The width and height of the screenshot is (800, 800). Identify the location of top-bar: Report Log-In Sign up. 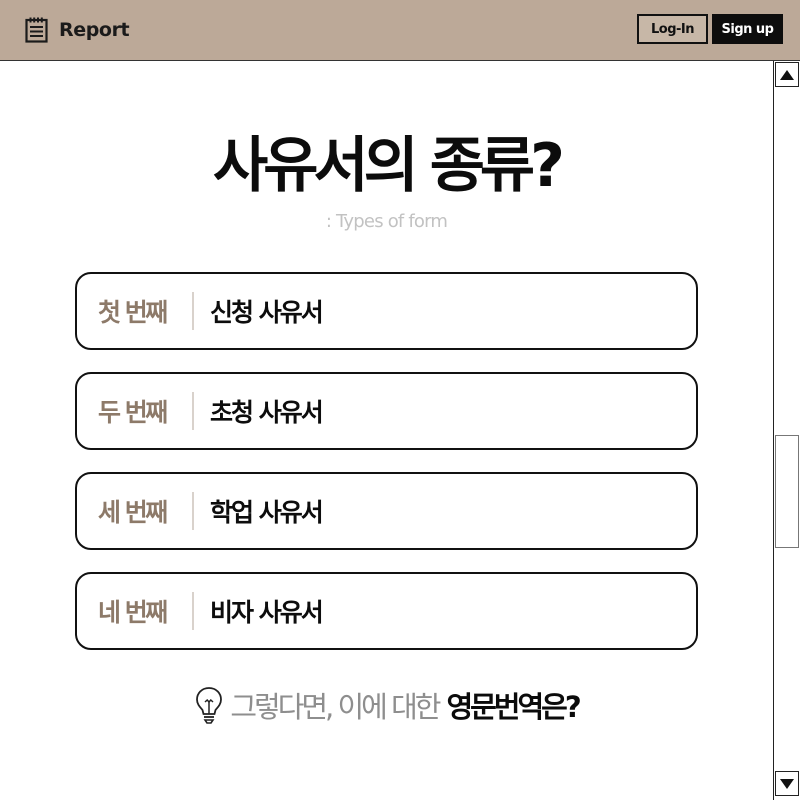
(400, 30).